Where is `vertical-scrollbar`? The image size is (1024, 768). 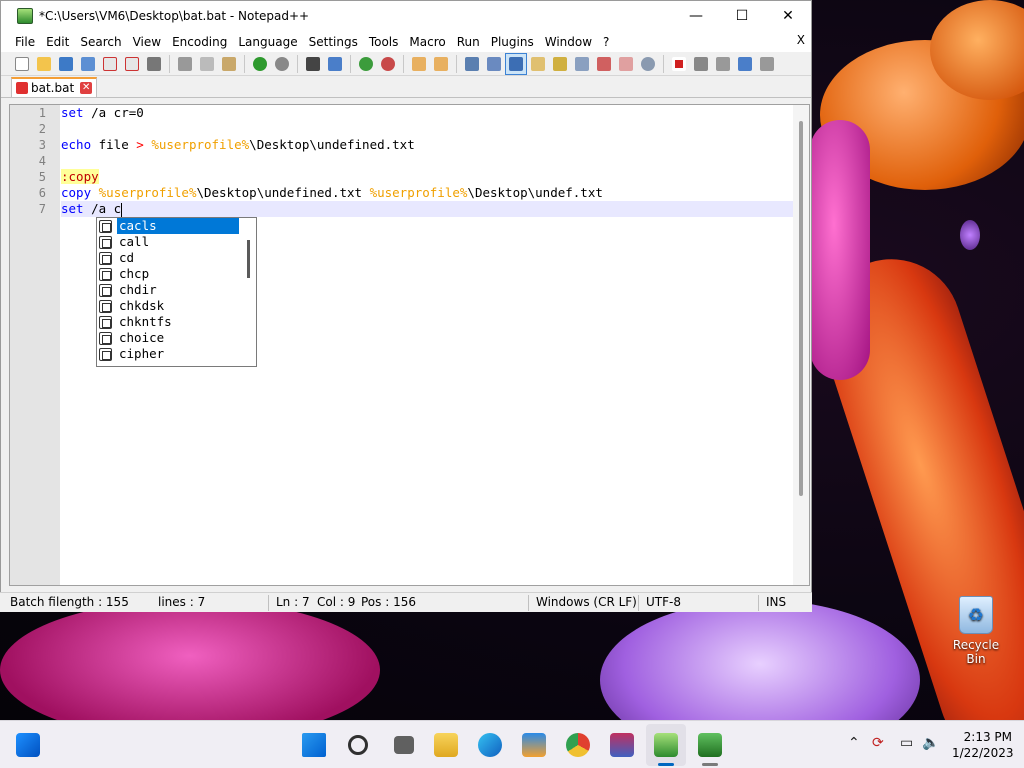
vertical-scrollbar is located at coordinates (801, 345).